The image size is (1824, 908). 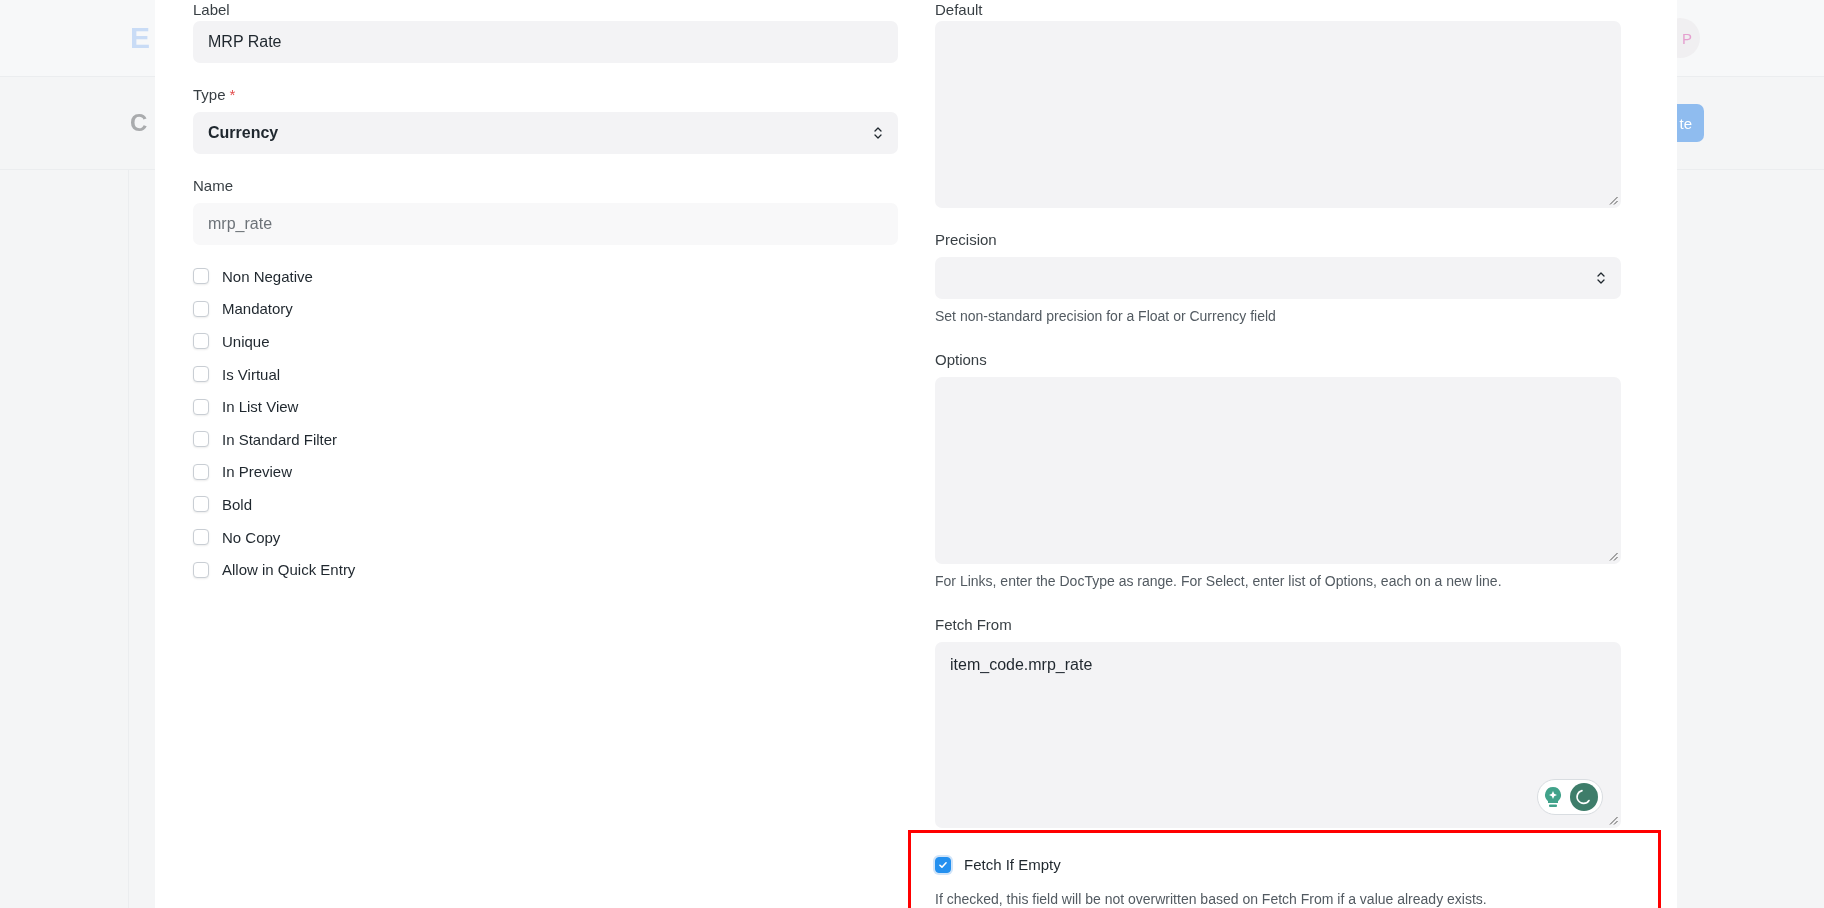 I want to click on checkbox-label: Allow in Quick Entry, so click(x=289, y=570).